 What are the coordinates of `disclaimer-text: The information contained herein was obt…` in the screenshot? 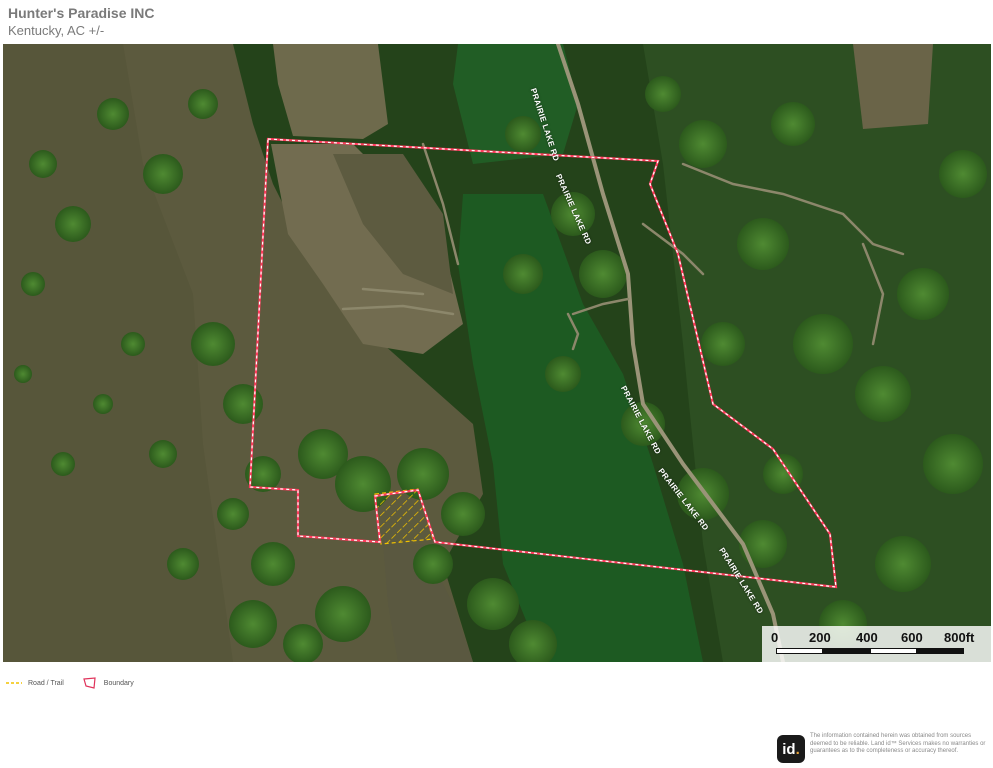 It's located at (898, 743).